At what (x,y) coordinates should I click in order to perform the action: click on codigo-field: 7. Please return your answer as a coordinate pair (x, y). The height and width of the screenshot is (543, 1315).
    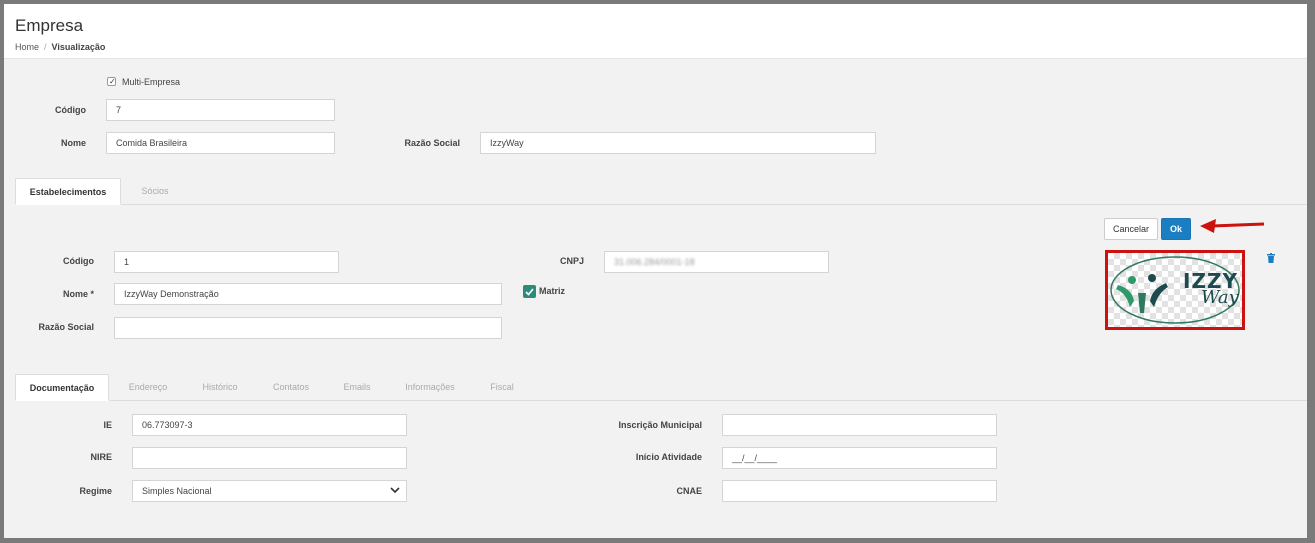
    Looking at the image, I should click on (220, 110).